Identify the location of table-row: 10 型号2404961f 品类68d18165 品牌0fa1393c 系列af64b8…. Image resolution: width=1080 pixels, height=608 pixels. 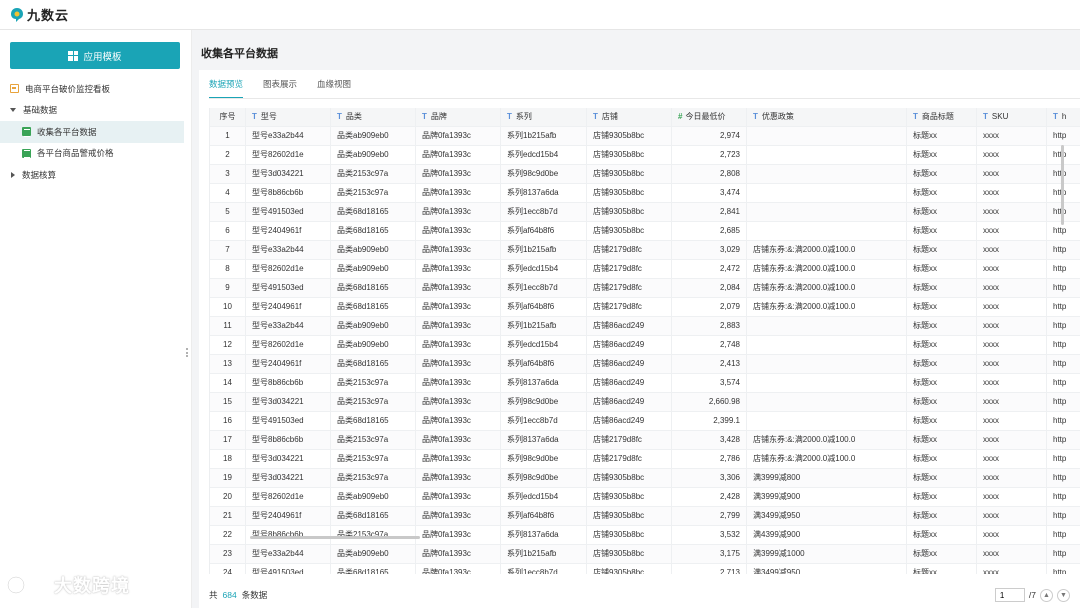
(645, 307).